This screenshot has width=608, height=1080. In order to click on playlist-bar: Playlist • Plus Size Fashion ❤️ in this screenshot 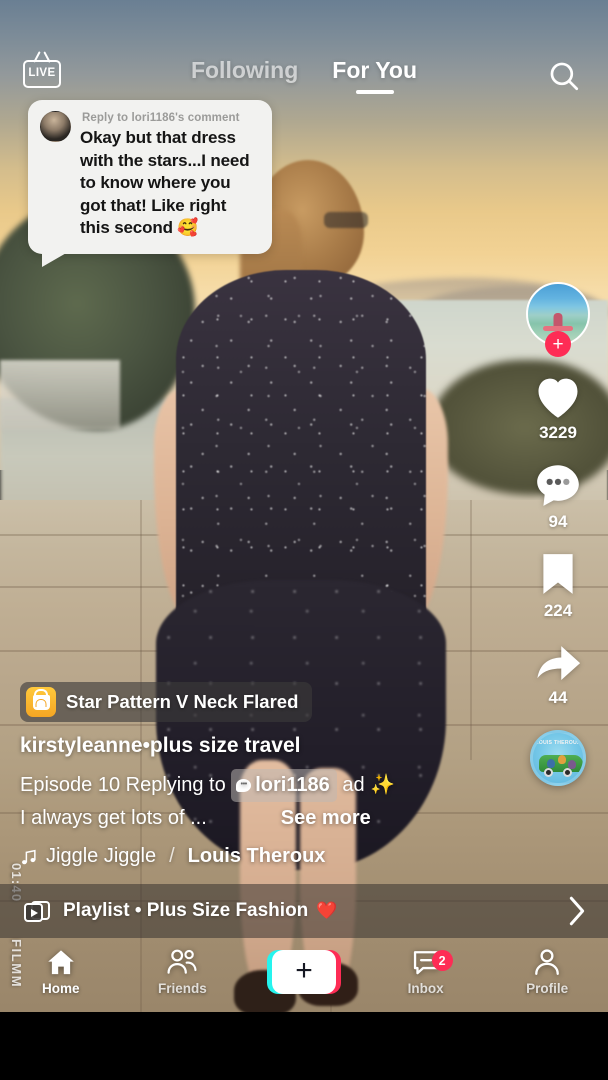, I will do `click(304, 911)`.